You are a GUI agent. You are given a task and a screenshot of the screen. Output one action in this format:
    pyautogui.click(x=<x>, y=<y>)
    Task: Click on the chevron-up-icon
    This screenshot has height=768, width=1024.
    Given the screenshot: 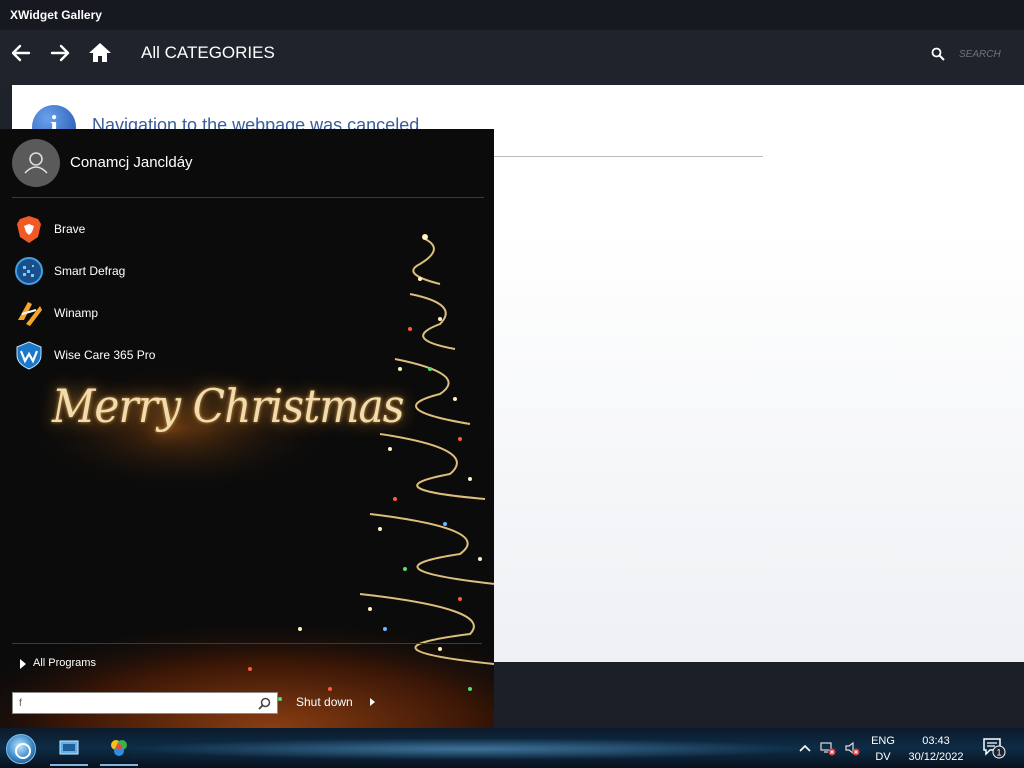 What is the action you would take?
    pyautogui.click(x=805, y=748)
    